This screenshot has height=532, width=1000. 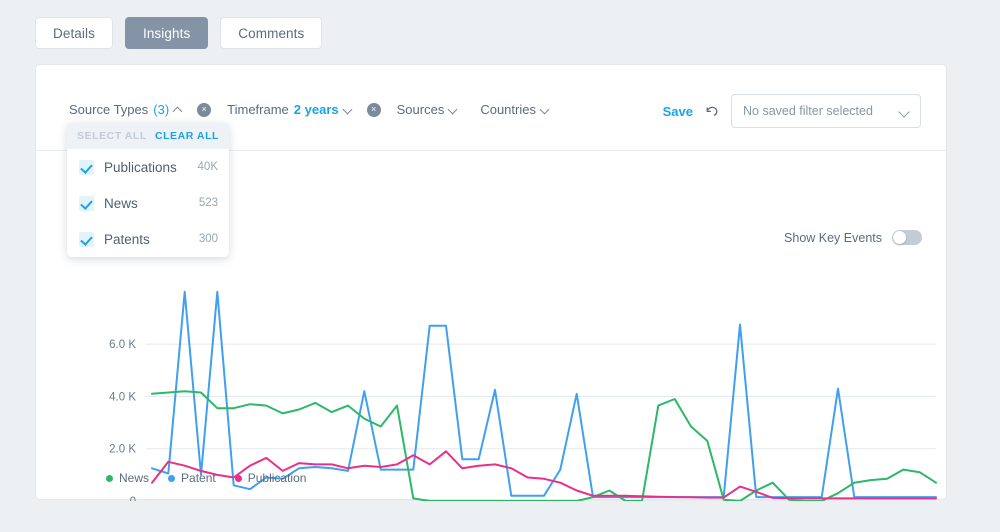 I want to click on clear-all-button: CLEAR ALL, so click(x=187, y=136).